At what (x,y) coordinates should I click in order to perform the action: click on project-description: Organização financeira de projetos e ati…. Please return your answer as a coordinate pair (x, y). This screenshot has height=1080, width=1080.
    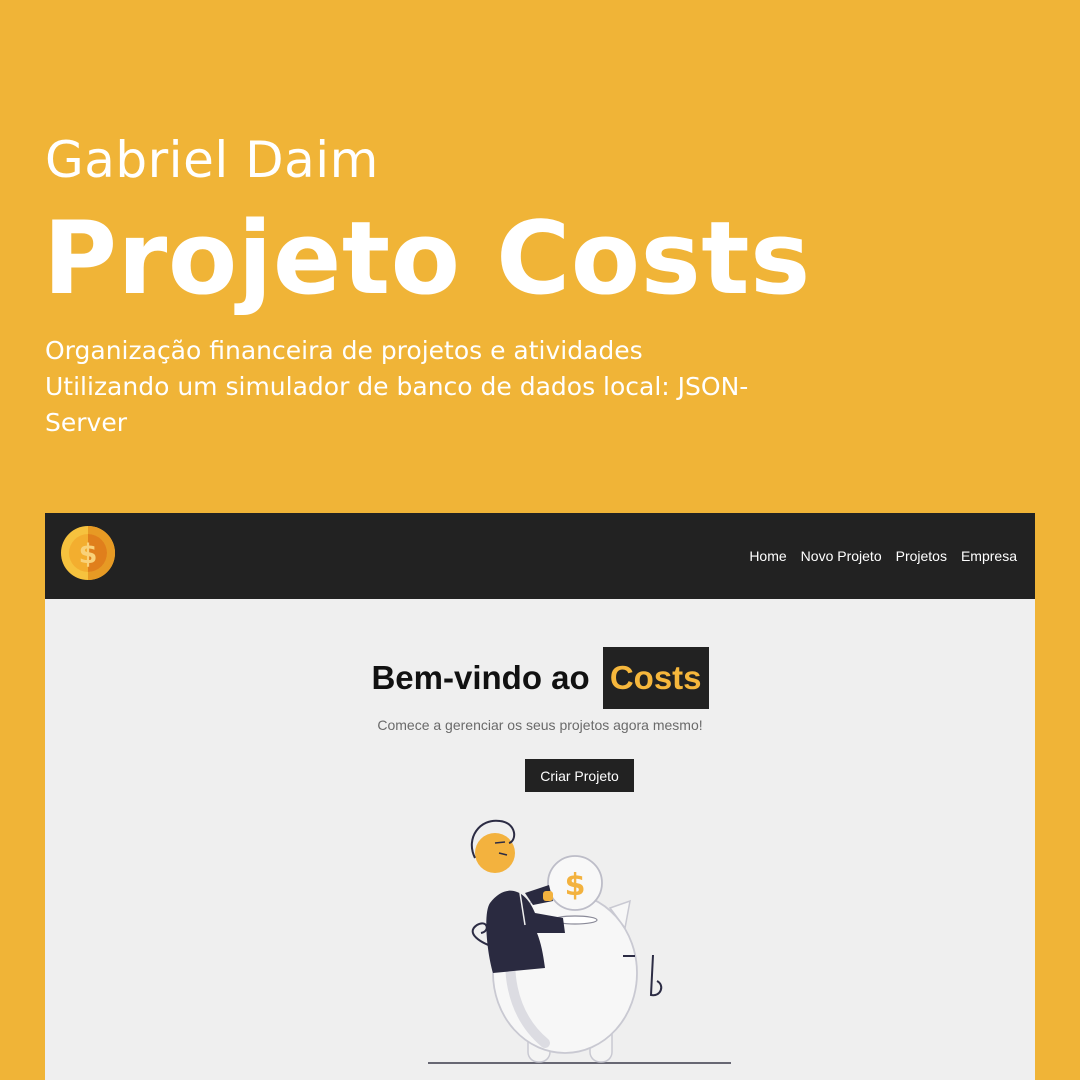
    Looking at the image, I should click on (425, 387).